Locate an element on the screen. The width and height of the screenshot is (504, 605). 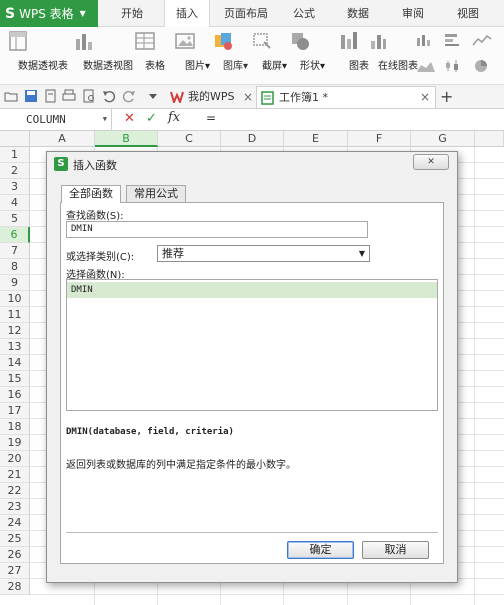
formula-input: = is located at coordinates (211, 118).